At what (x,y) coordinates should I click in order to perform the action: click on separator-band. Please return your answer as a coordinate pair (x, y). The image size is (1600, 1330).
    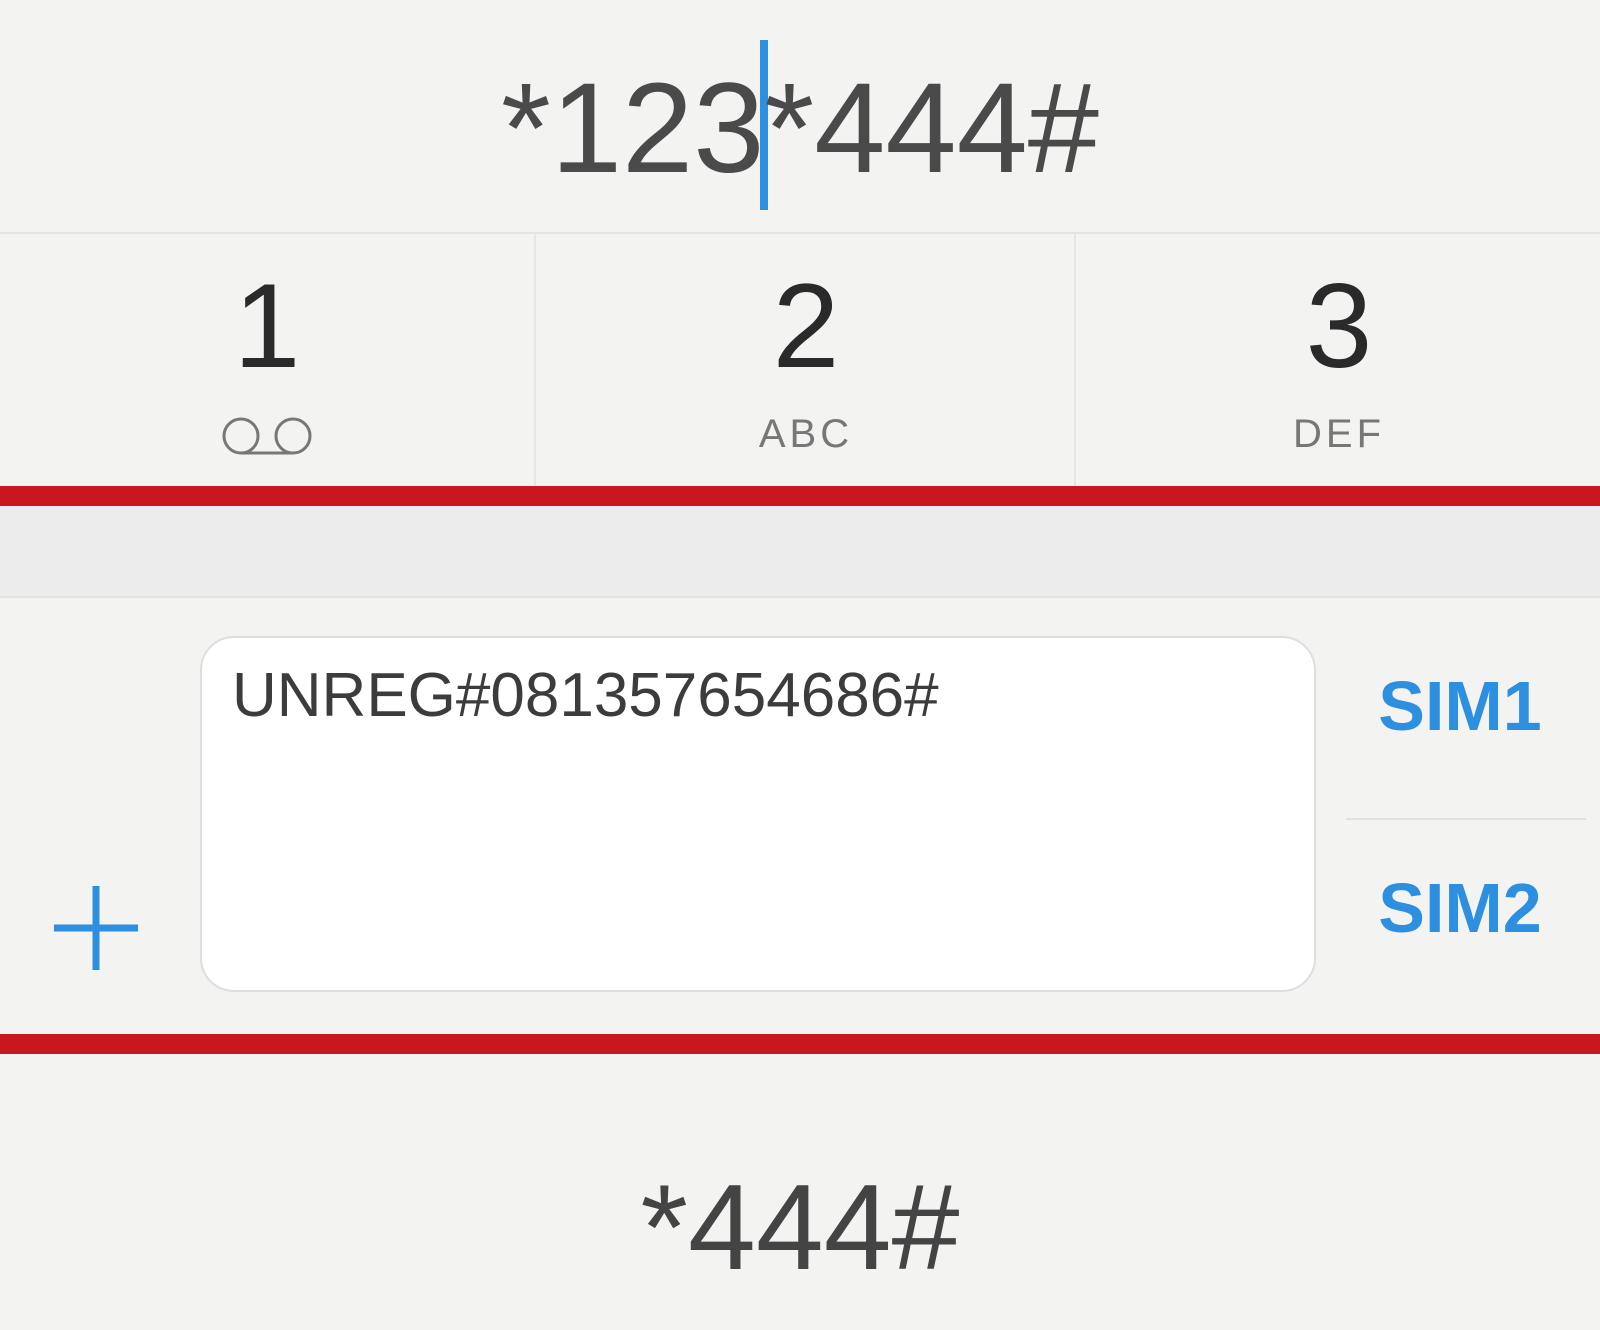
    Looking at the image, I should click on (800, 552).